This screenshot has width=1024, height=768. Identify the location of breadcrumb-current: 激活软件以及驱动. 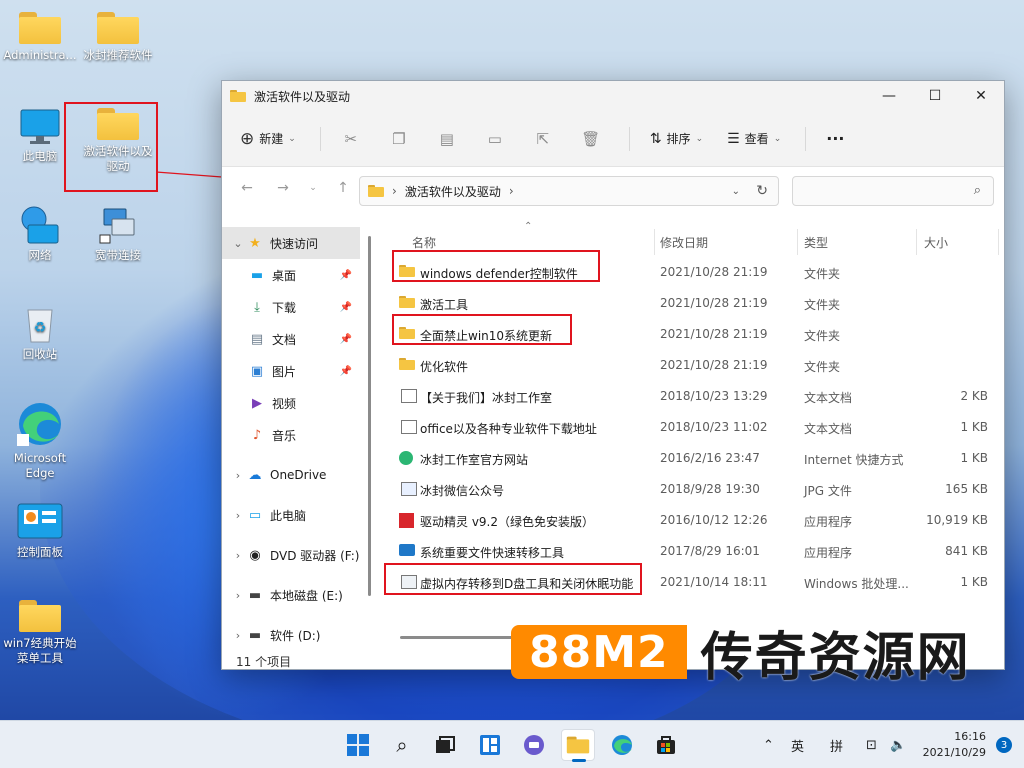
(453, 191).